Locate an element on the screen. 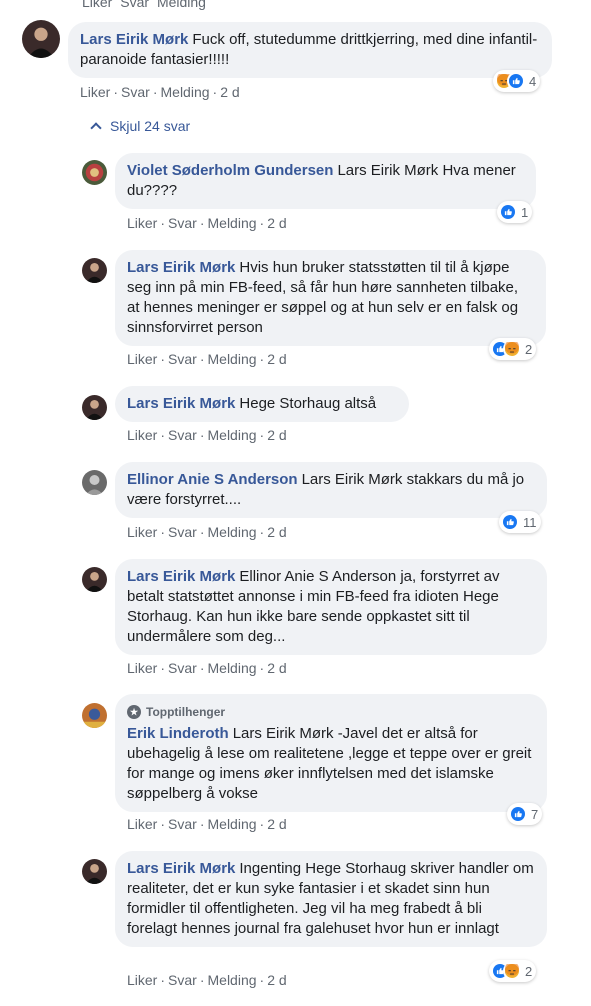 The width and height of the screenshot is (591, 1006). previous-comment-actions: Liker Svar Melding is located at coordinates (146, 5).